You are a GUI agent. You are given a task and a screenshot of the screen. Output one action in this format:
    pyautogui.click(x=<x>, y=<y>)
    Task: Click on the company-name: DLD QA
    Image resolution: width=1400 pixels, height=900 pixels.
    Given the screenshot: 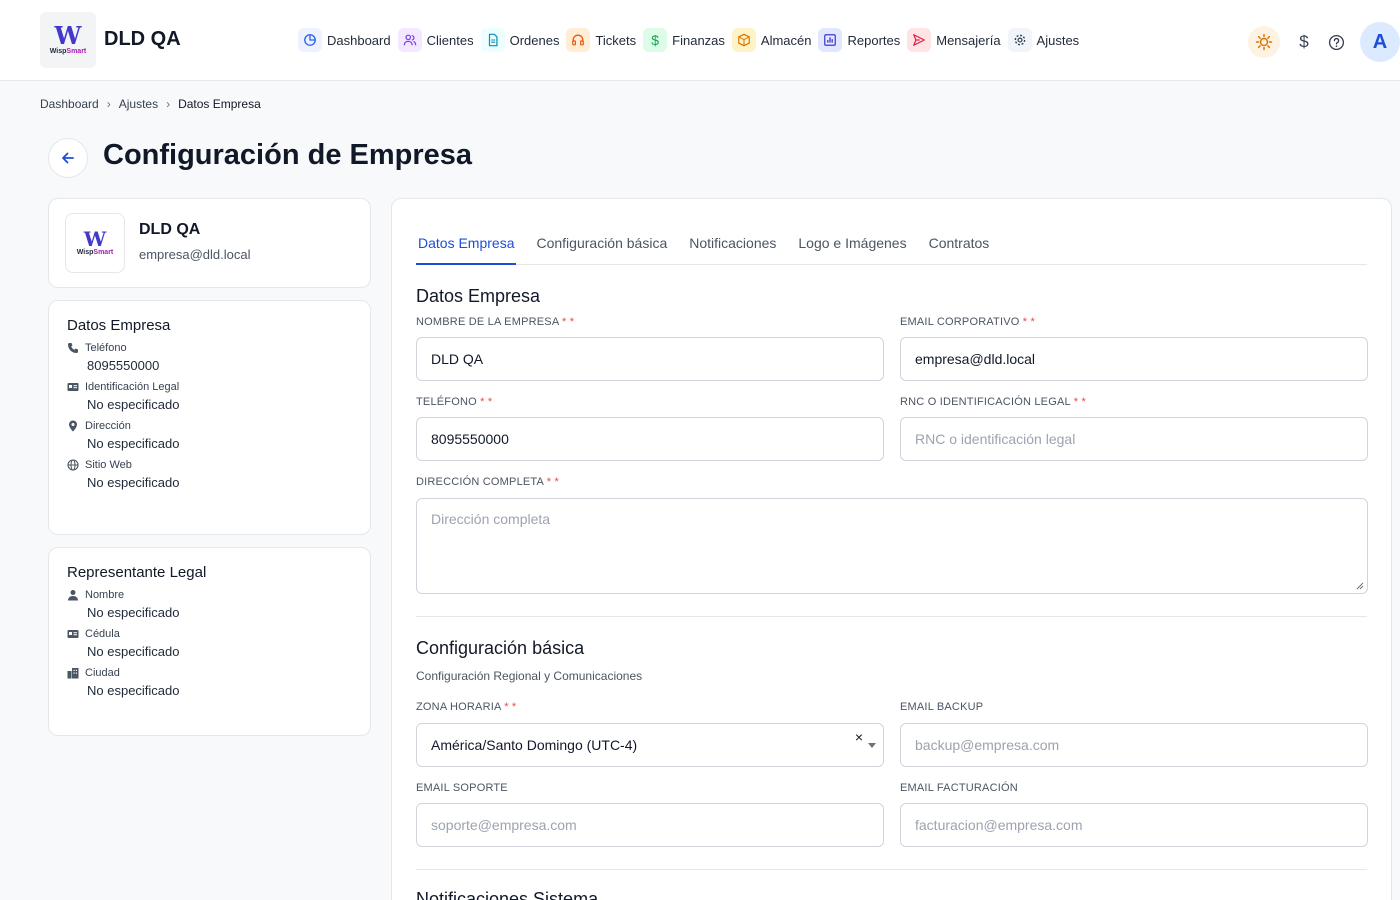 What is the action you would take?
    pyautogui.click(x=170, y=229)
    